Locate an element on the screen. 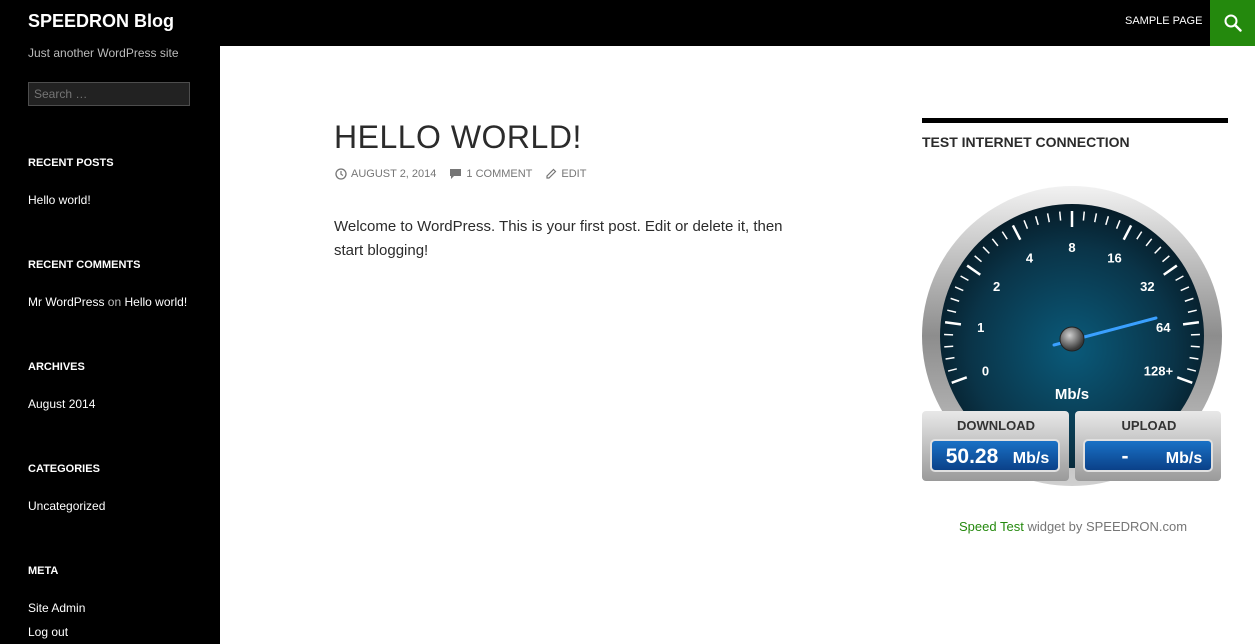 The width and height of the screenshot is (1255, 644). category-link: Uncategorized is located at coordinates (66, 506).